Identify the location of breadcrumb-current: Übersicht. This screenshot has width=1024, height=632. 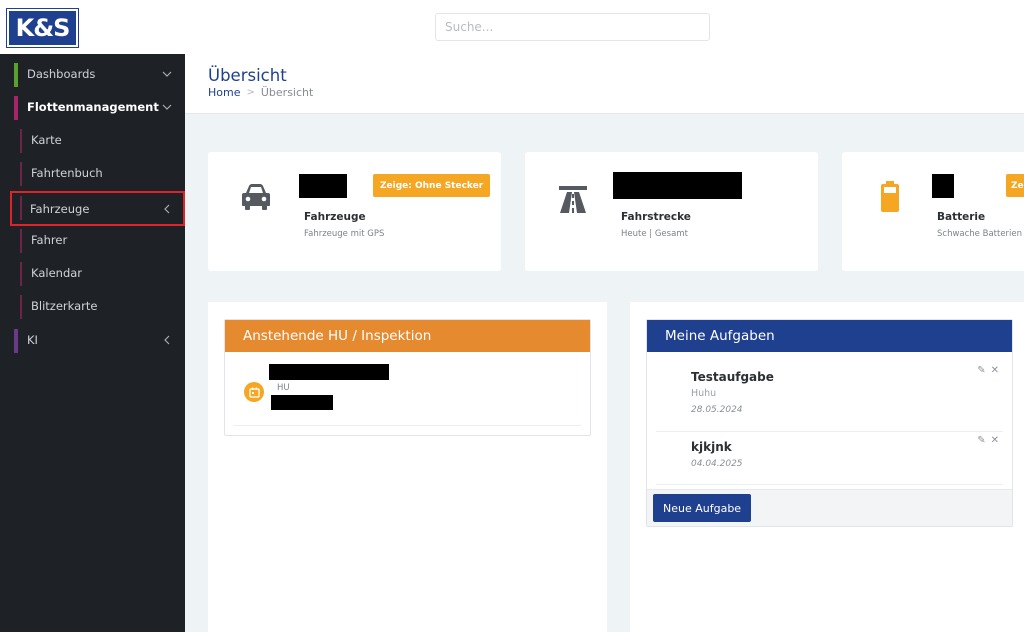
(287, 92).